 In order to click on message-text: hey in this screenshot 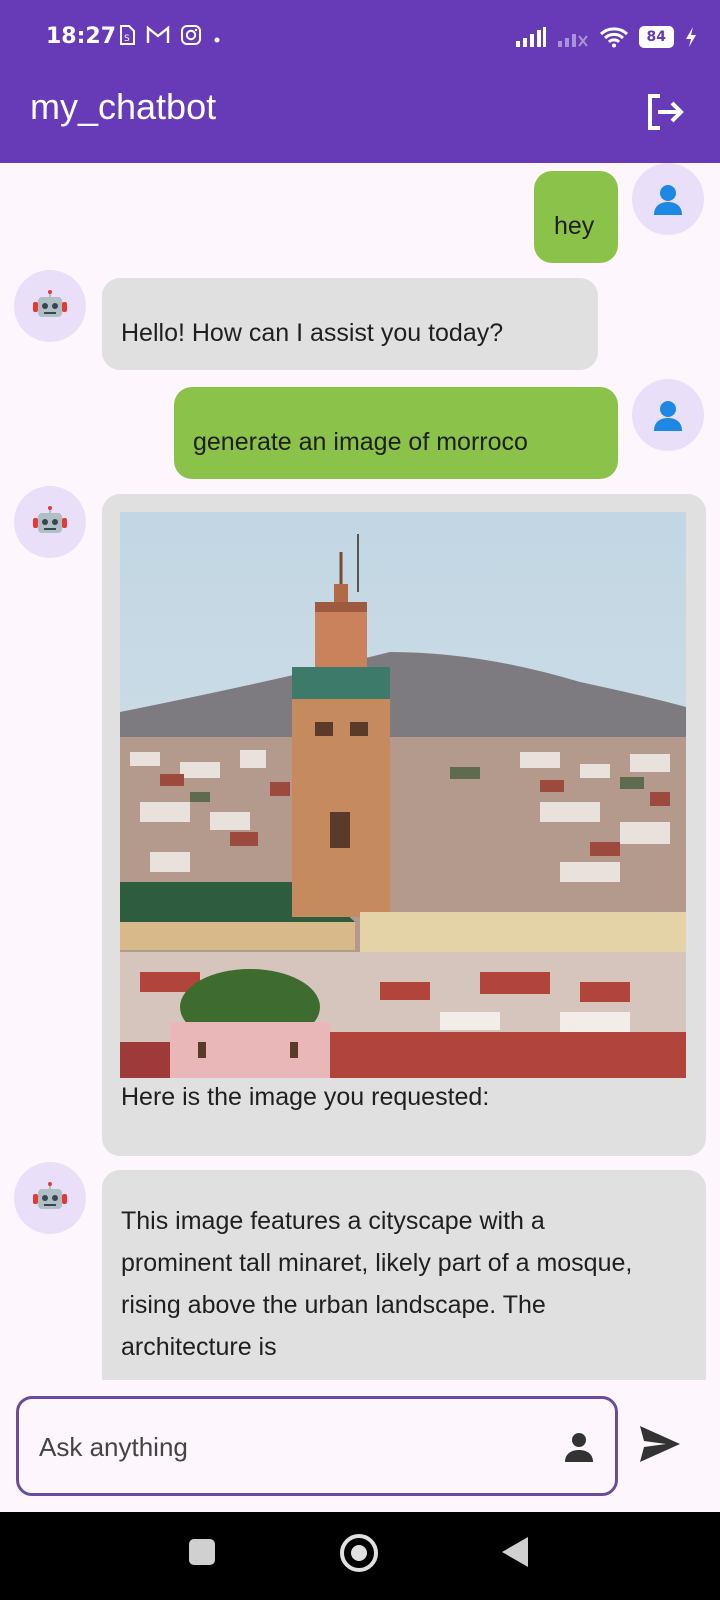, I will do `click(574, 226)`.